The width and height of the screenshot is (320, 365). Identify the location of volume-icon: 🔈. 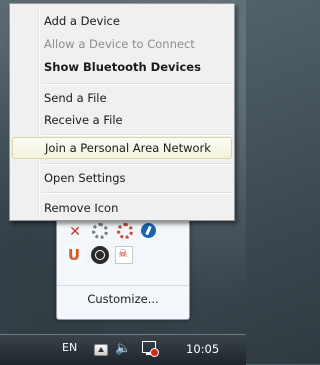
(123, 348).